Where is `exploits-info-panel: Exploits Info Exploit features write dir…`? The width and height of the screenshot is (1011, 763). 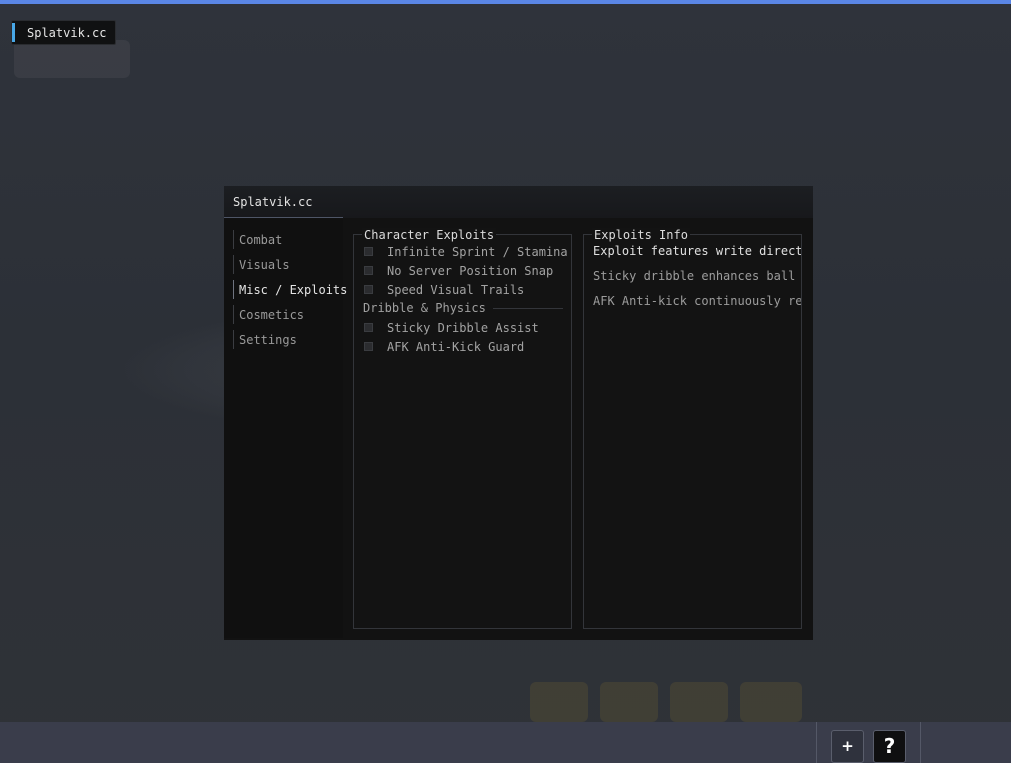 exploits-info-panel: Exploits Info Exploit features write dir… is located at coordinates (692, 428).